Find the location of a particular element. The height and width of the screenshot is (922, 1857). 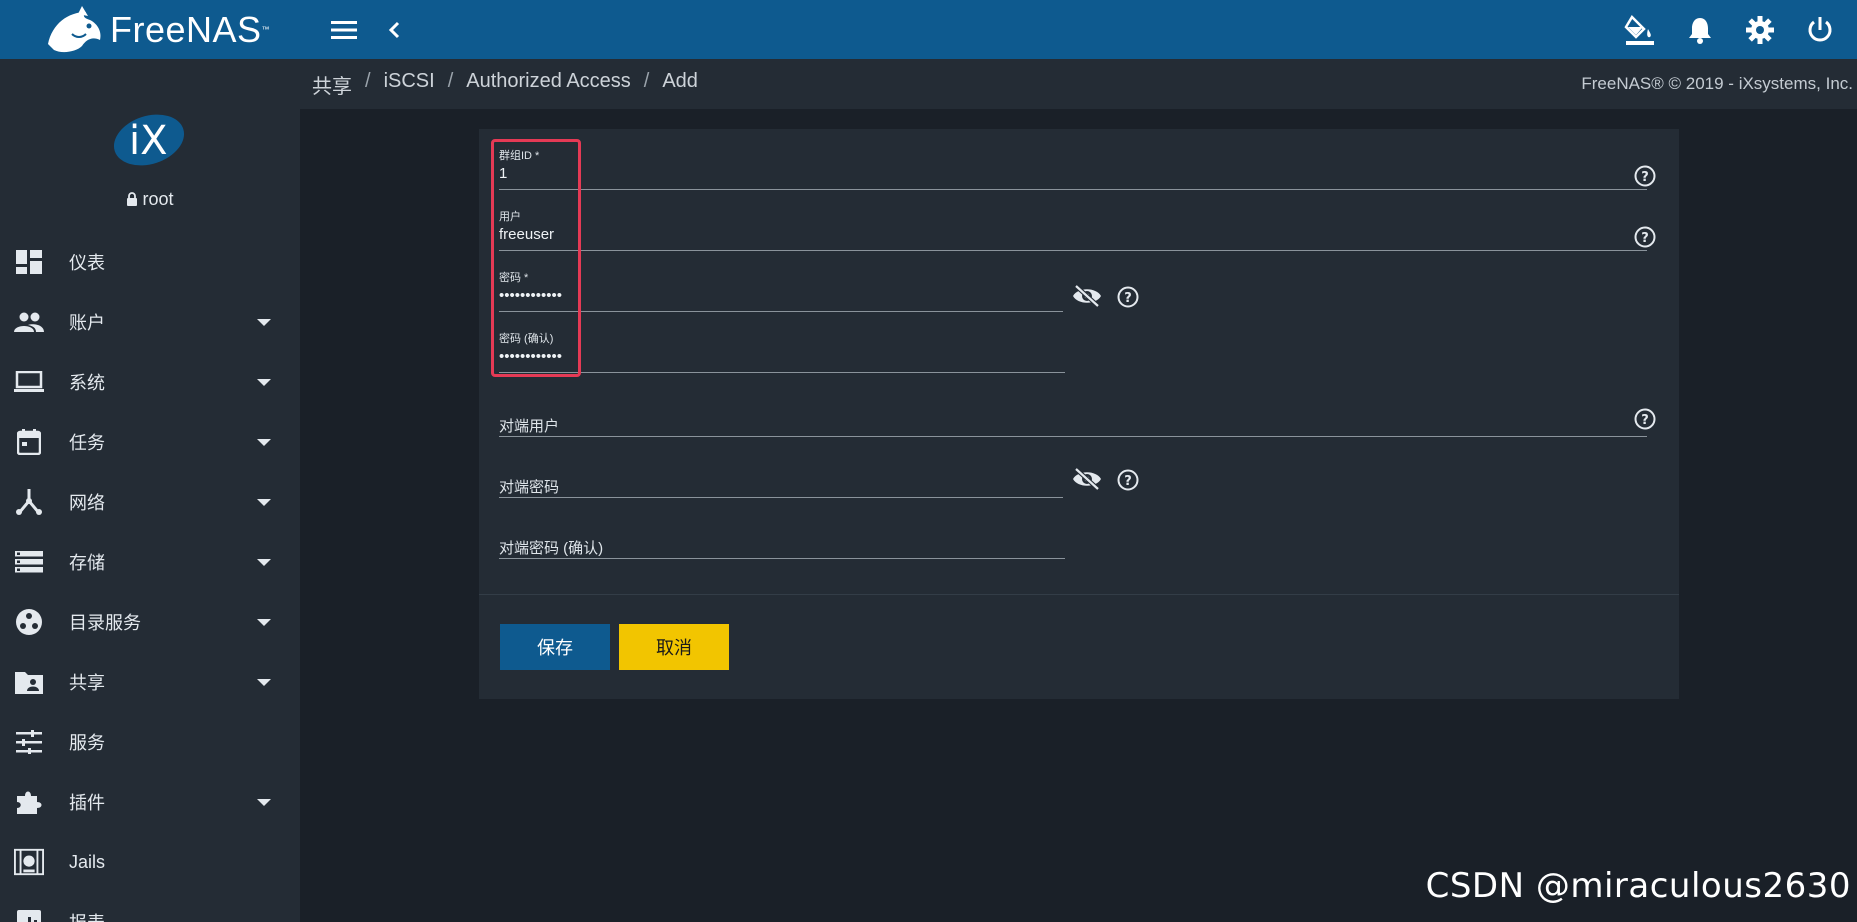

sidebar-item-reporting: 报表 is located at coordinates (150, 907).